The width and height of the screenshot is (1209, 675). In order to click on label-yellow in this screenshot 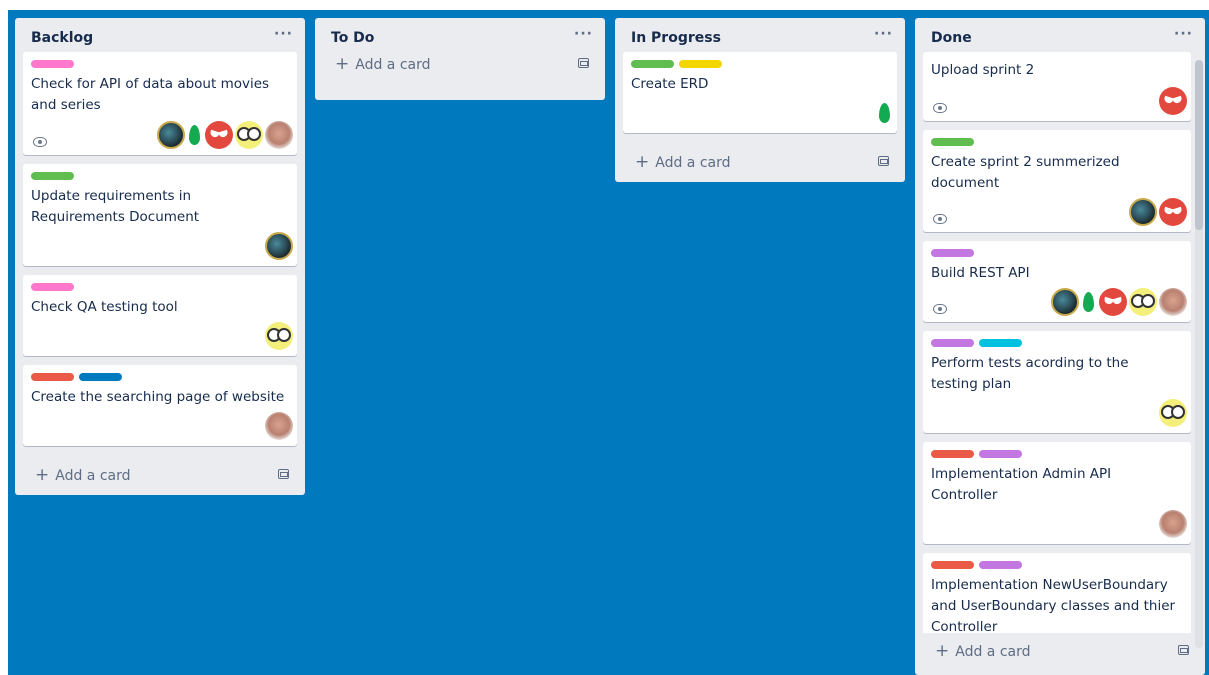, I will do `click(700, 64)`.